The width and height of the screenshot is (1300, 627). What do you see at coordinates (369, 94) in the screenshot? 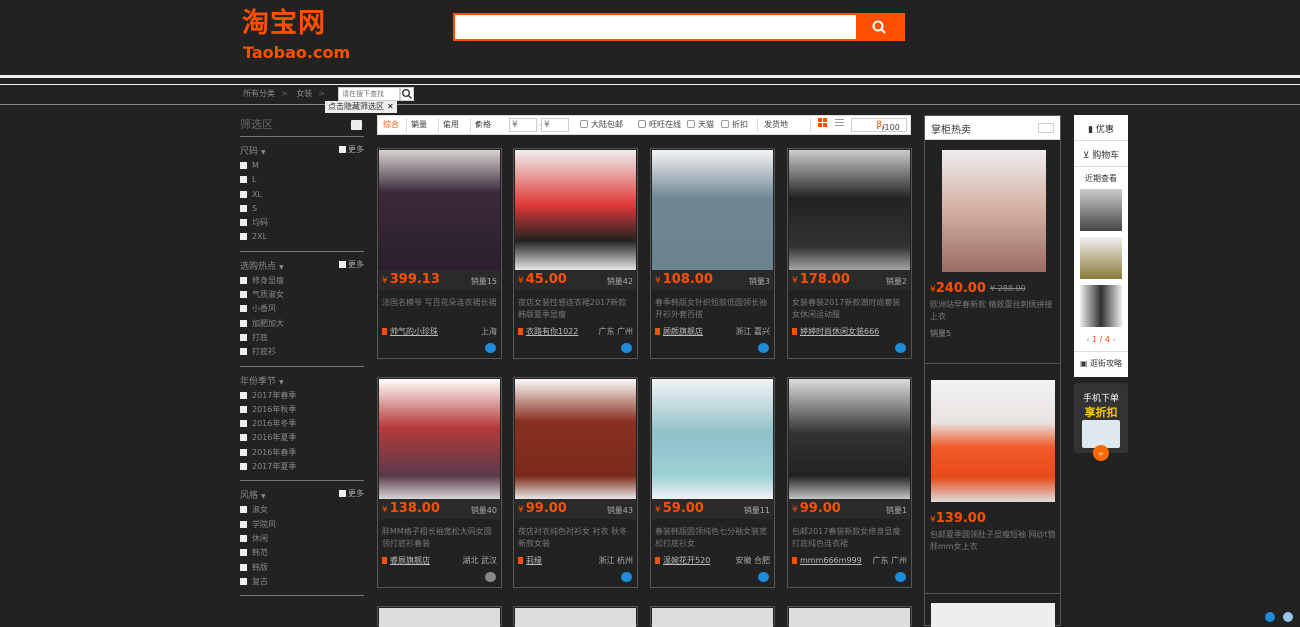
I see `breadcrumb-search-input` at bounding box center [369, 94].